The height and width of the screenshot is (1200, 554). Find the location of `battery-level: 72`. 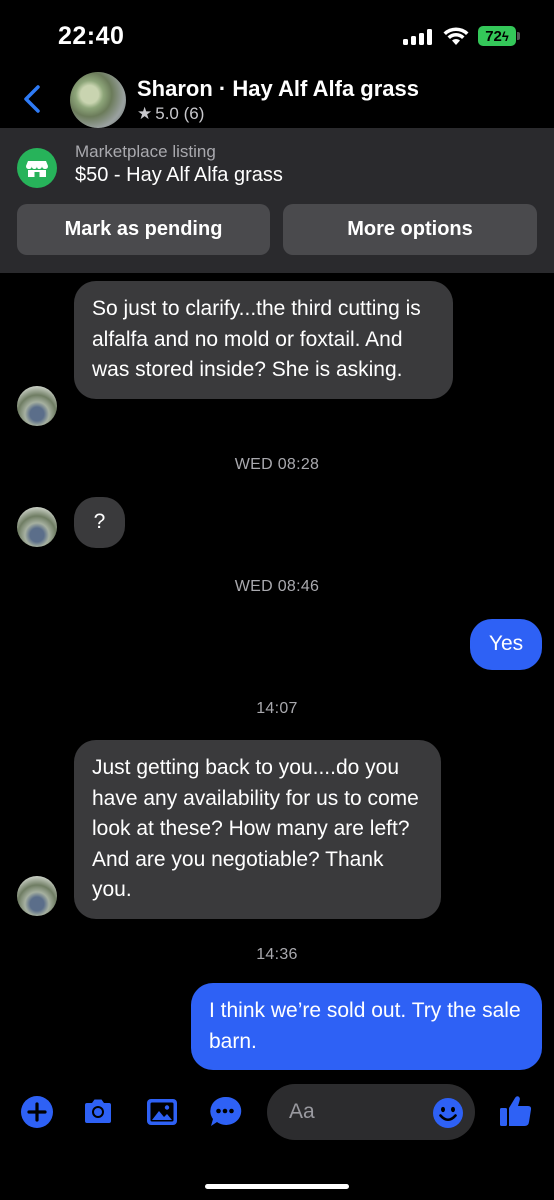

battery-level: 72 is located at coordinates (493, 36).